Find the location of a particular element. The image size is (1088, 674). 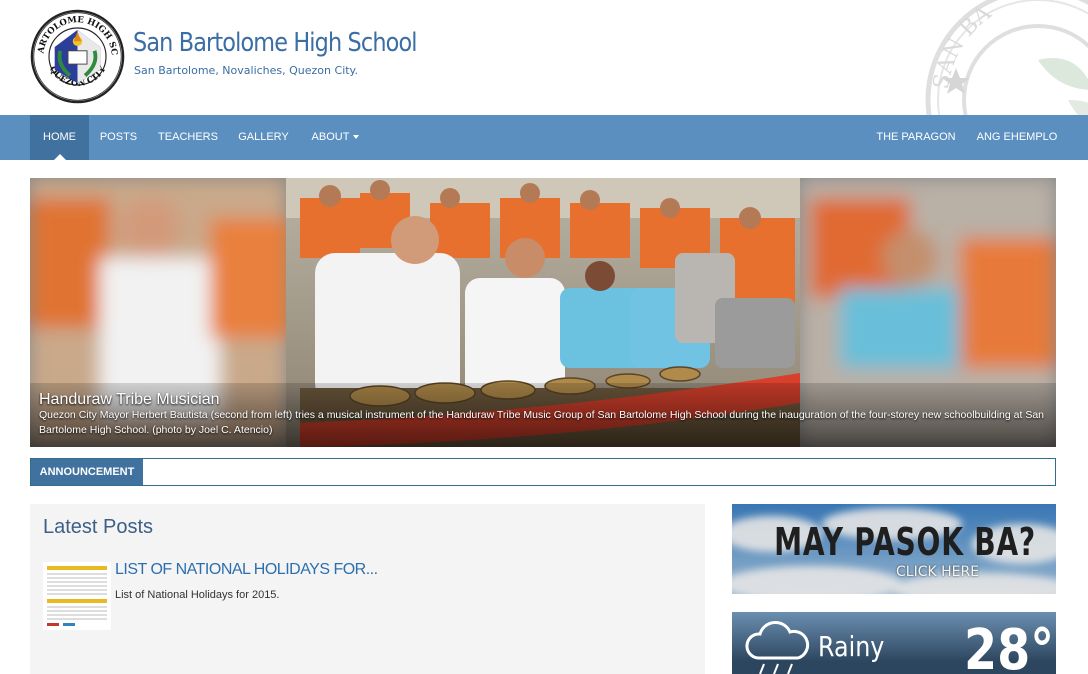

nav-about-label: About is located at coordinates (330, 137).